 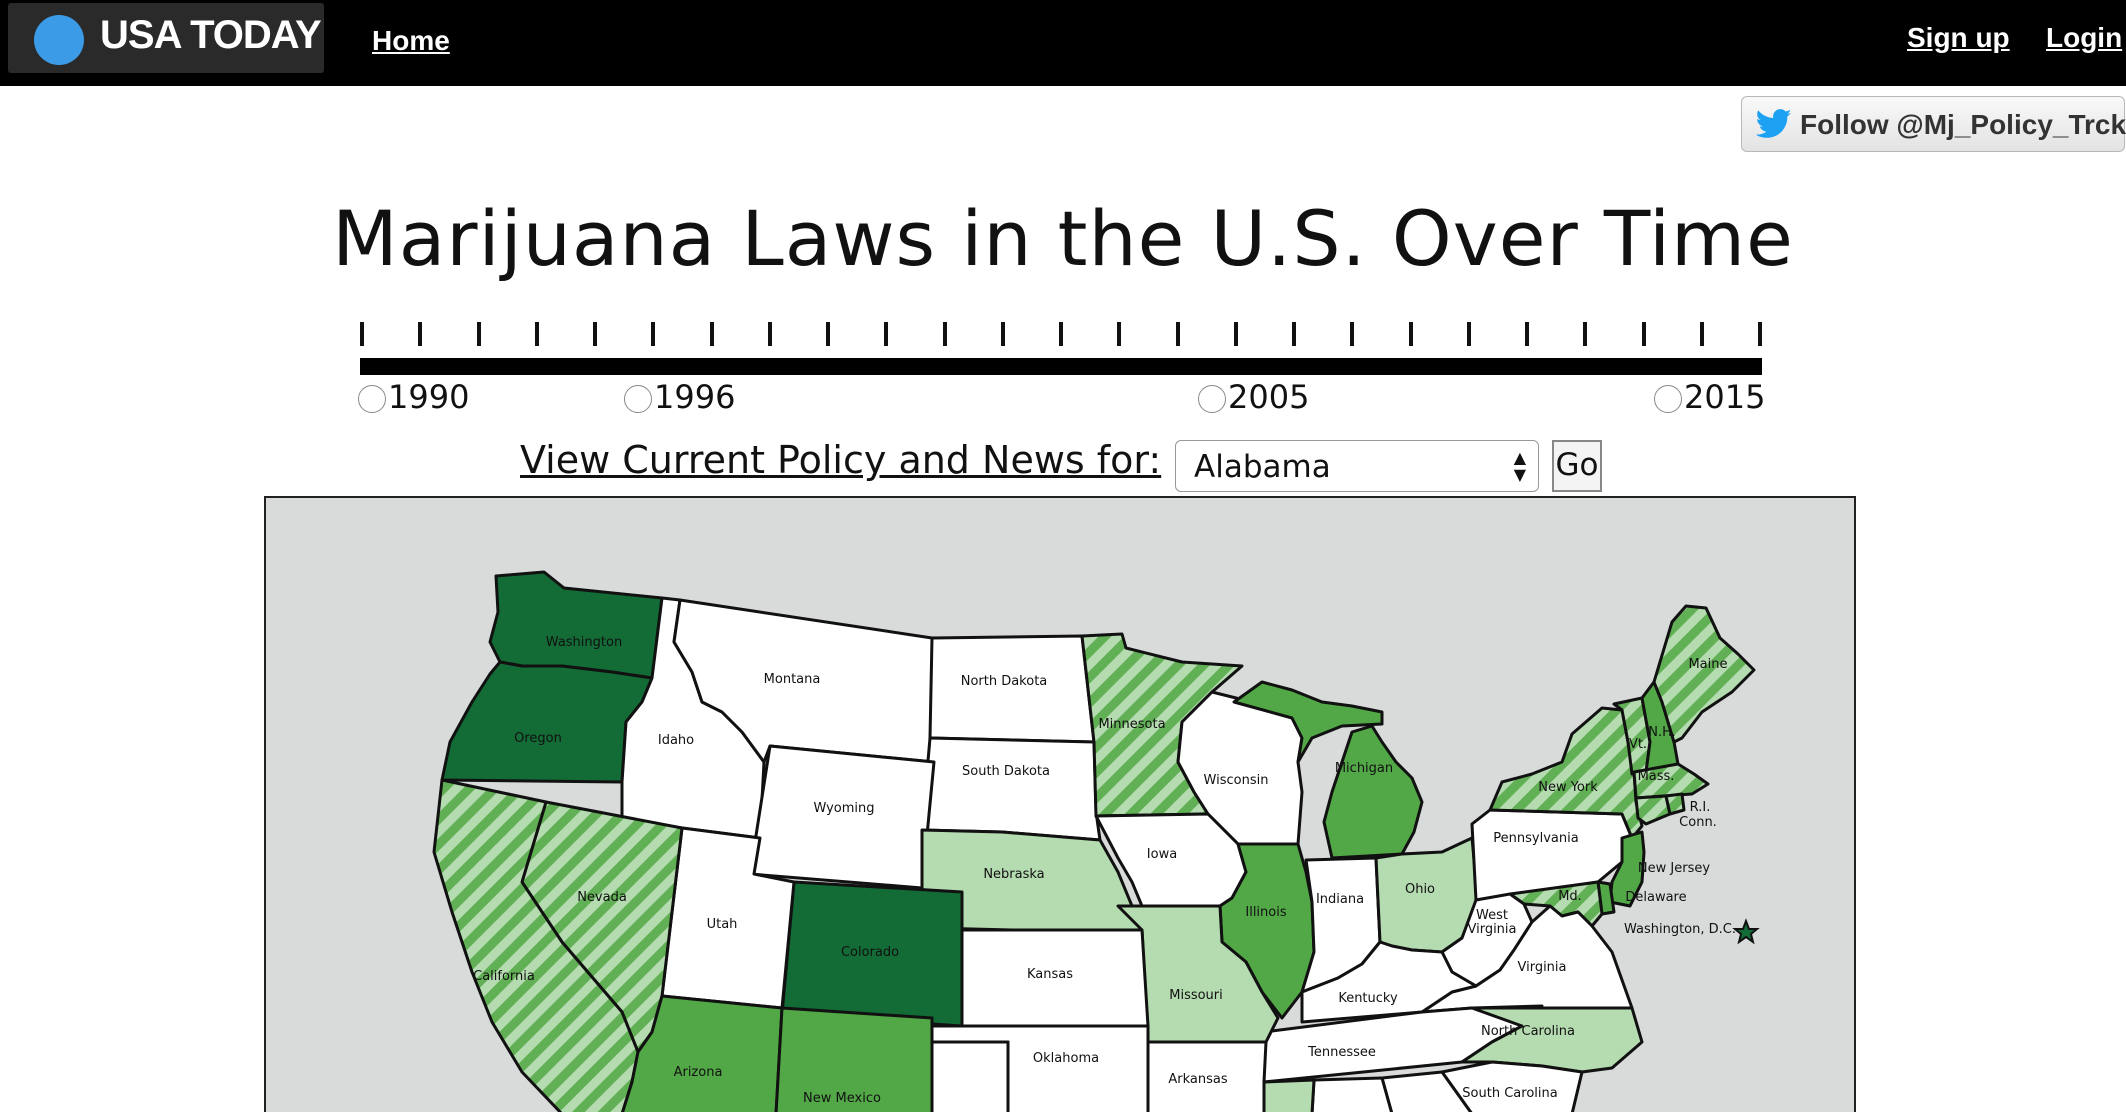 I want to click on state-washington, so click(x=576, y=625).